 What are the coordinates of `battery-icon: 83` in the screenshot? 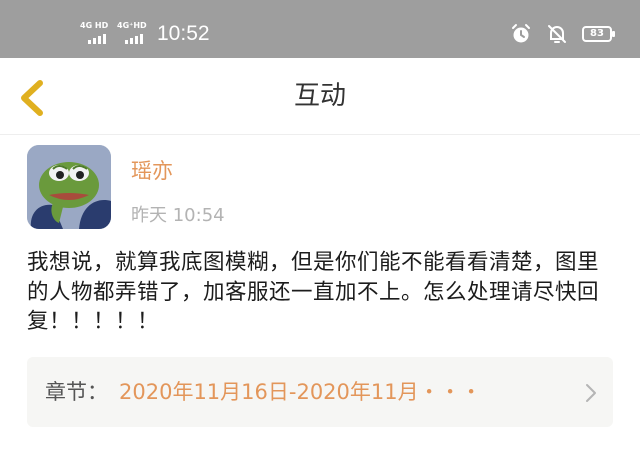 It's located at (598, 34).